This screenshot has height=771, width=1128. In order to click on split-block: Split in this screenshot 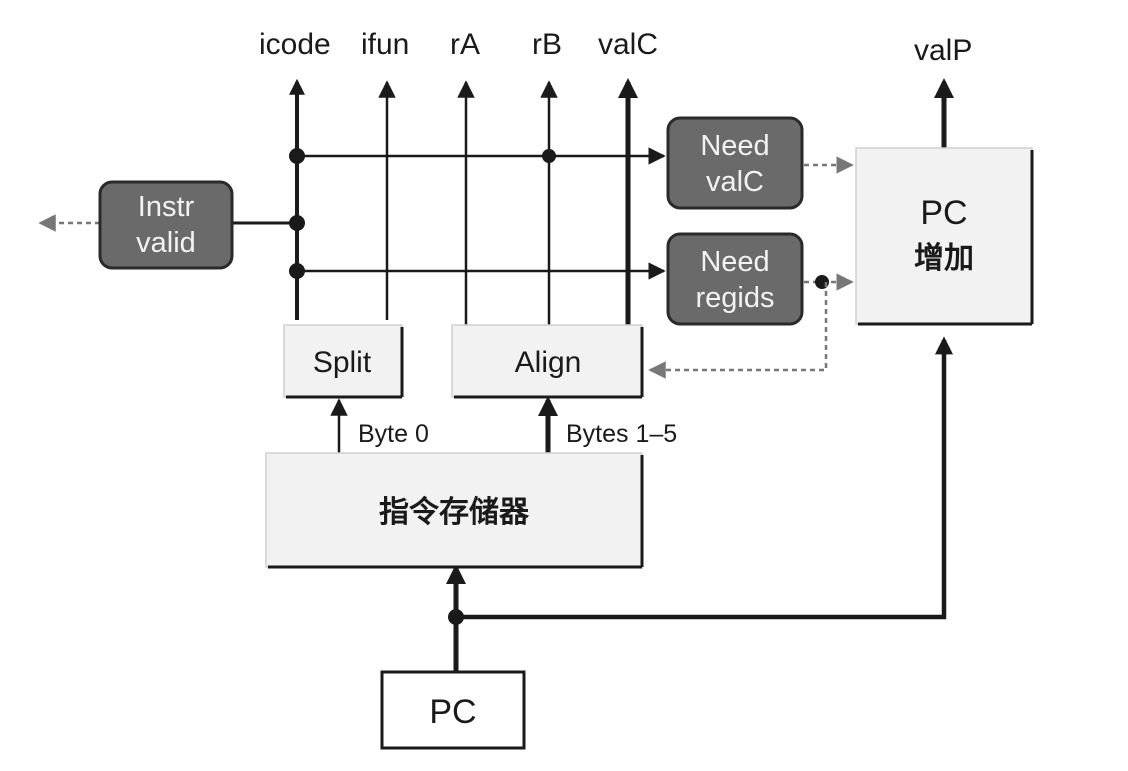, I will do `click(343, 361)`.